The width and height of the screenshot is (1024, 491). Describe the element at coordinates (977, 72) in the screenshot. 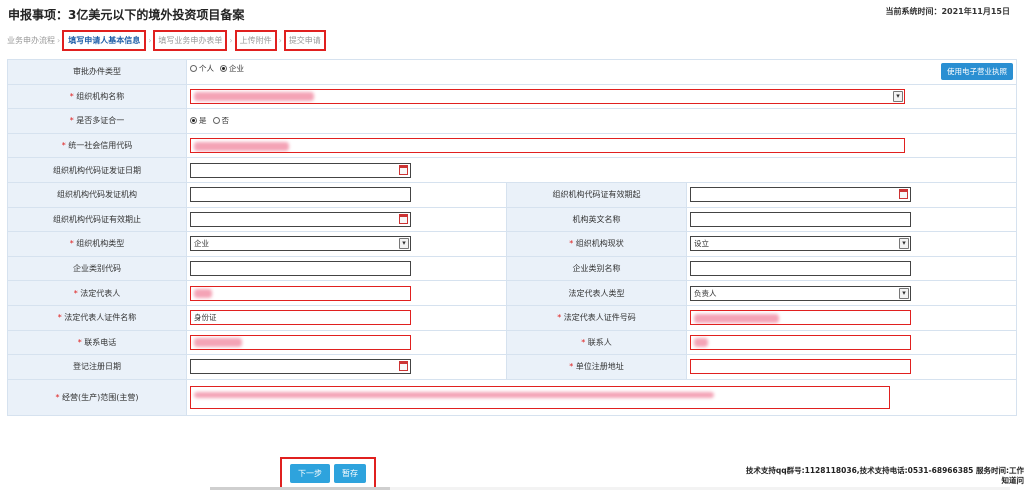

I see `use-e-license-button: 使用电子营业执照` at that location.